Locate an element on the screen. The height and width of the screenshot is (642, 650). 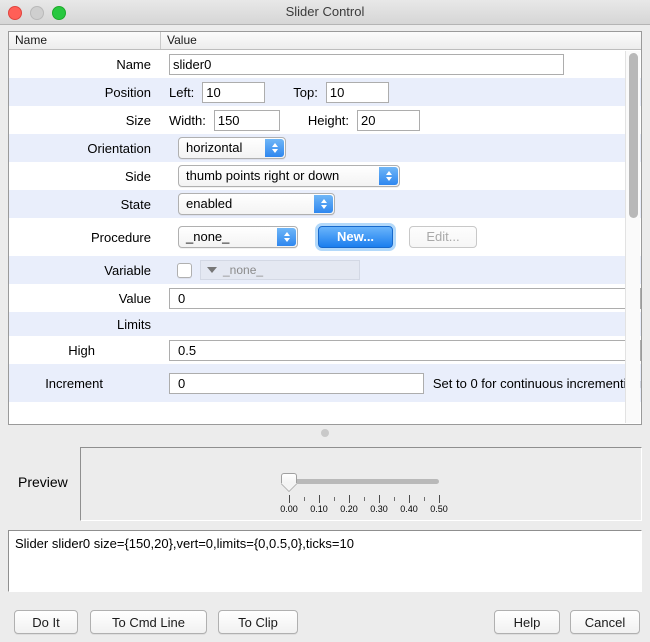
size-height-input is located at coordinates (389, 120).